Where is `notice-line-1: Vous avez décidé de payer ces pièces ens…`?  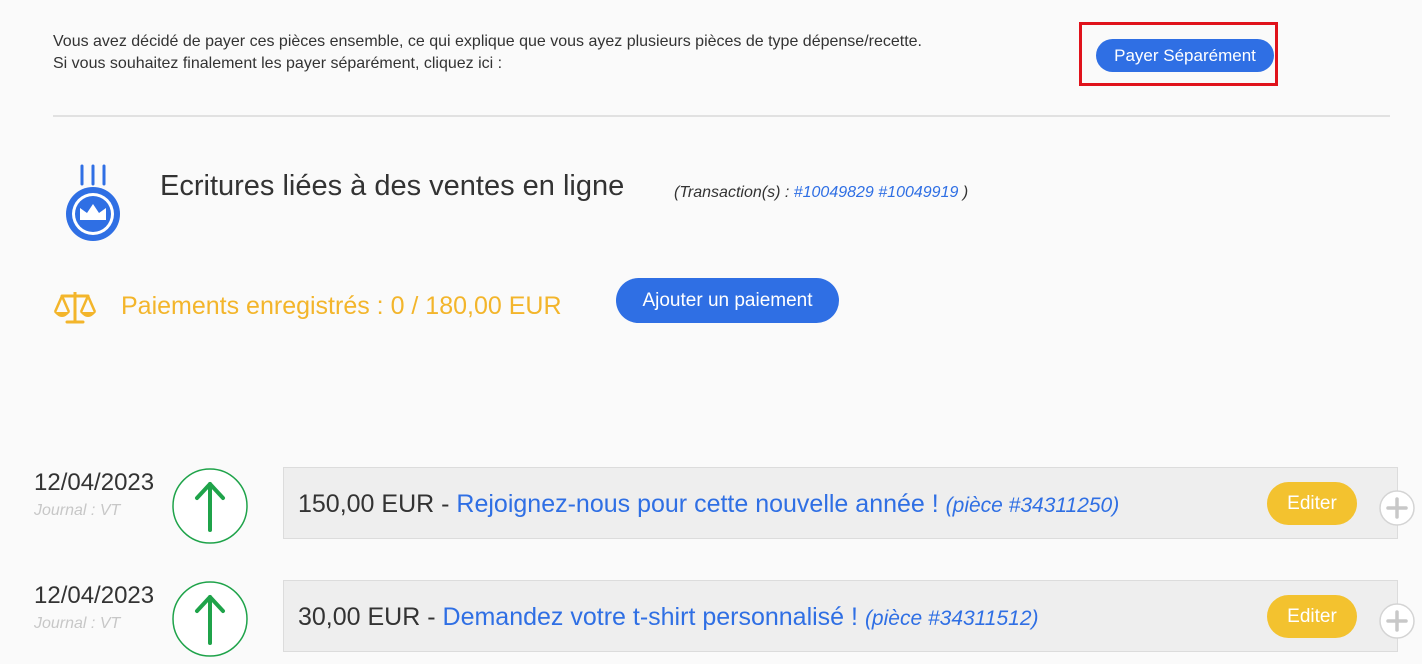
notice-line-1: Vous avez décidé de payer ces pièces ens… is located at coordinates (487, 41).